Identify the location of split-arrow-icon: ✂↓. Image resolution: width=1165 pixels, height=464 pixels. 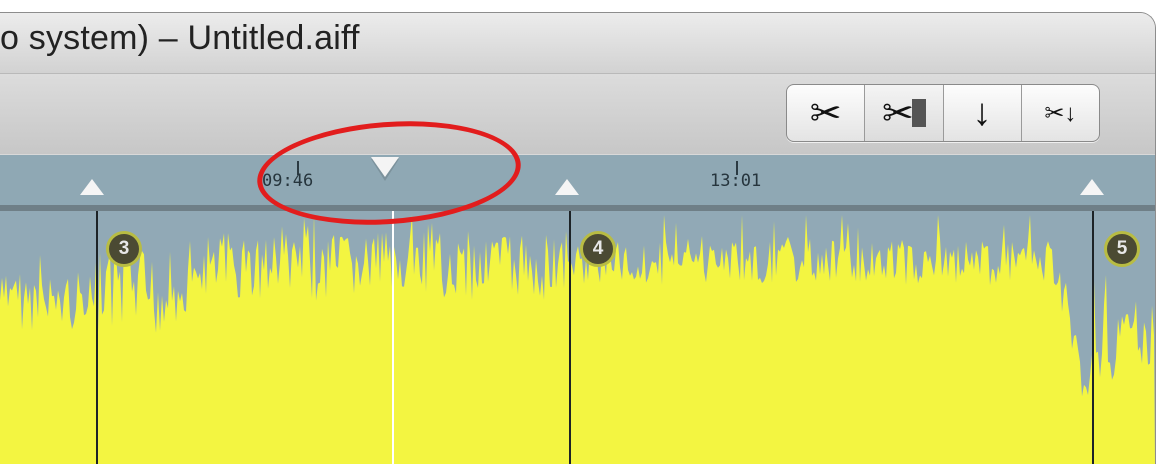
(1060, 113).